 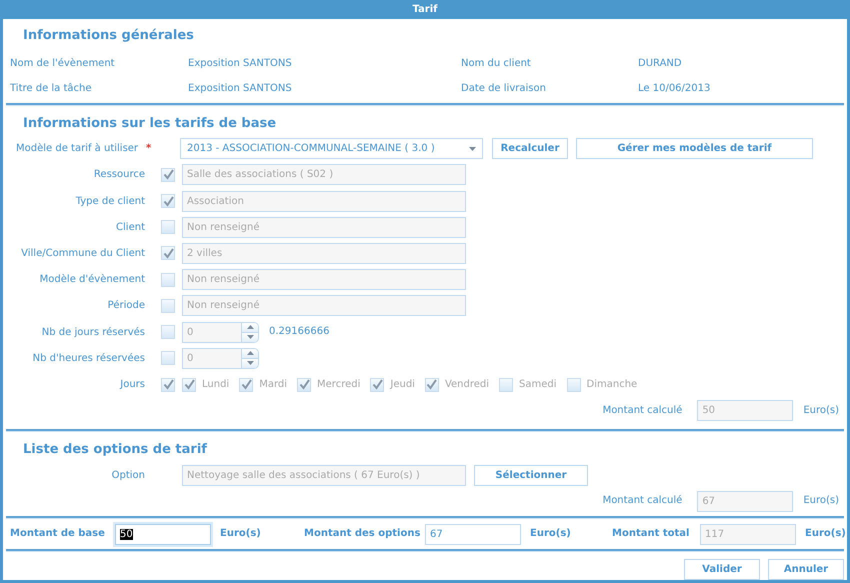 I want to click on field-label: Nom de l'évènement, so click(x=63, y=64).